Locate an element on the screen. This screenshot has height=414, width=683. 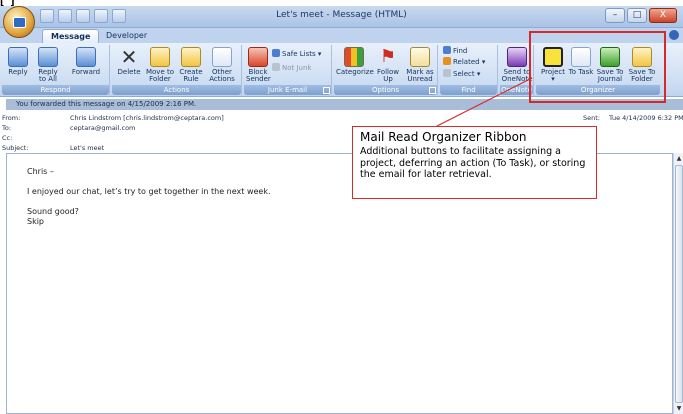
delete-button: ✕ Delete is located at coordinates (129, 61).